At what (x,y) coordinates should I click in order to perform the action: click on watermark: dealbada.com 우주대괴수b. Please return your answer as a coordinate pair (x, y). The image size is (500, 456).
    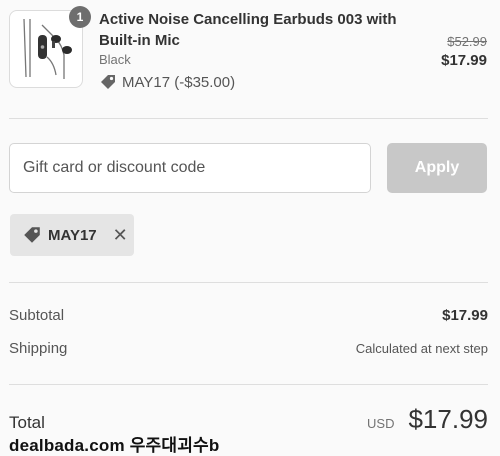
    Looking at the image, I should click on (114, 445).